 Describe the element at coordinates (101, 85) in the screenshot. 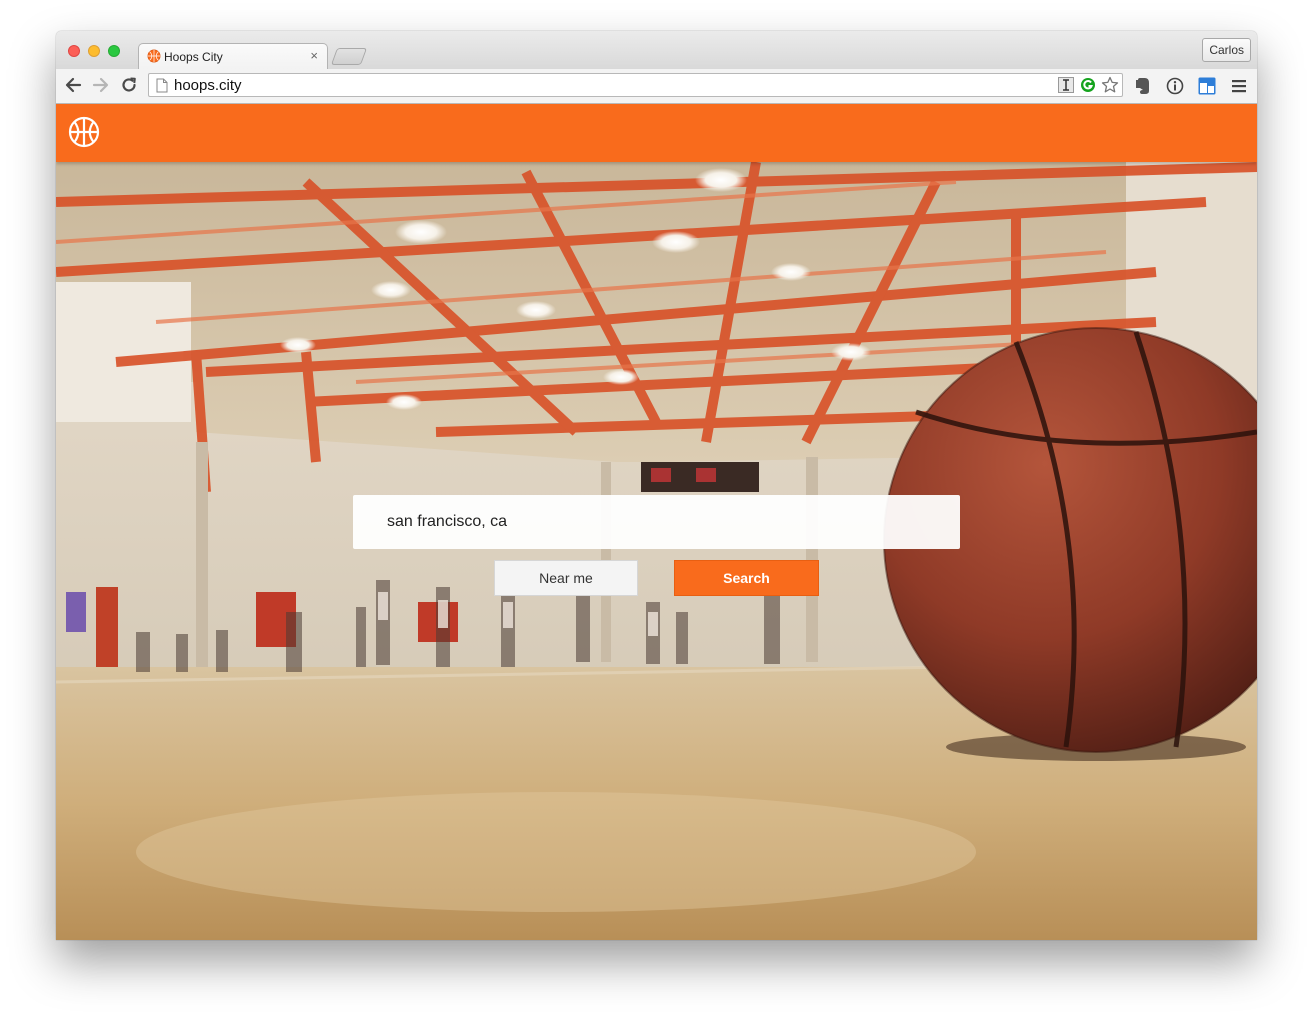

I see `forward-arrow-icon` at that location.